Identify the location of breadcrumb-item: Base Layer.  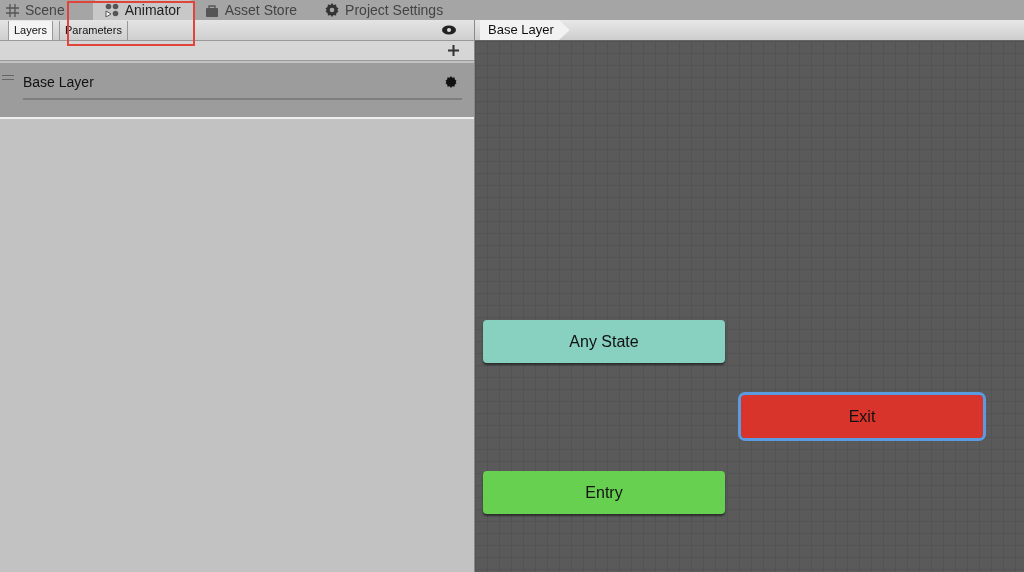
(525, 30).